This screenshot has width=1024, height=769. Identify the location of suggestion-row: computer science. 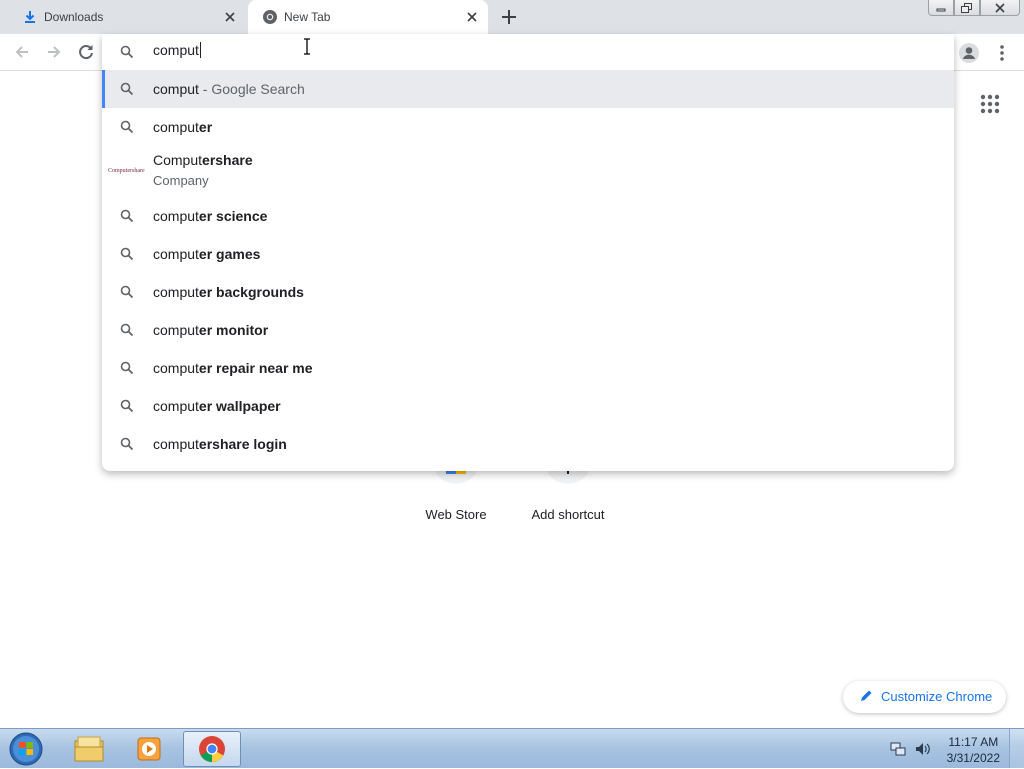
(528, 216).